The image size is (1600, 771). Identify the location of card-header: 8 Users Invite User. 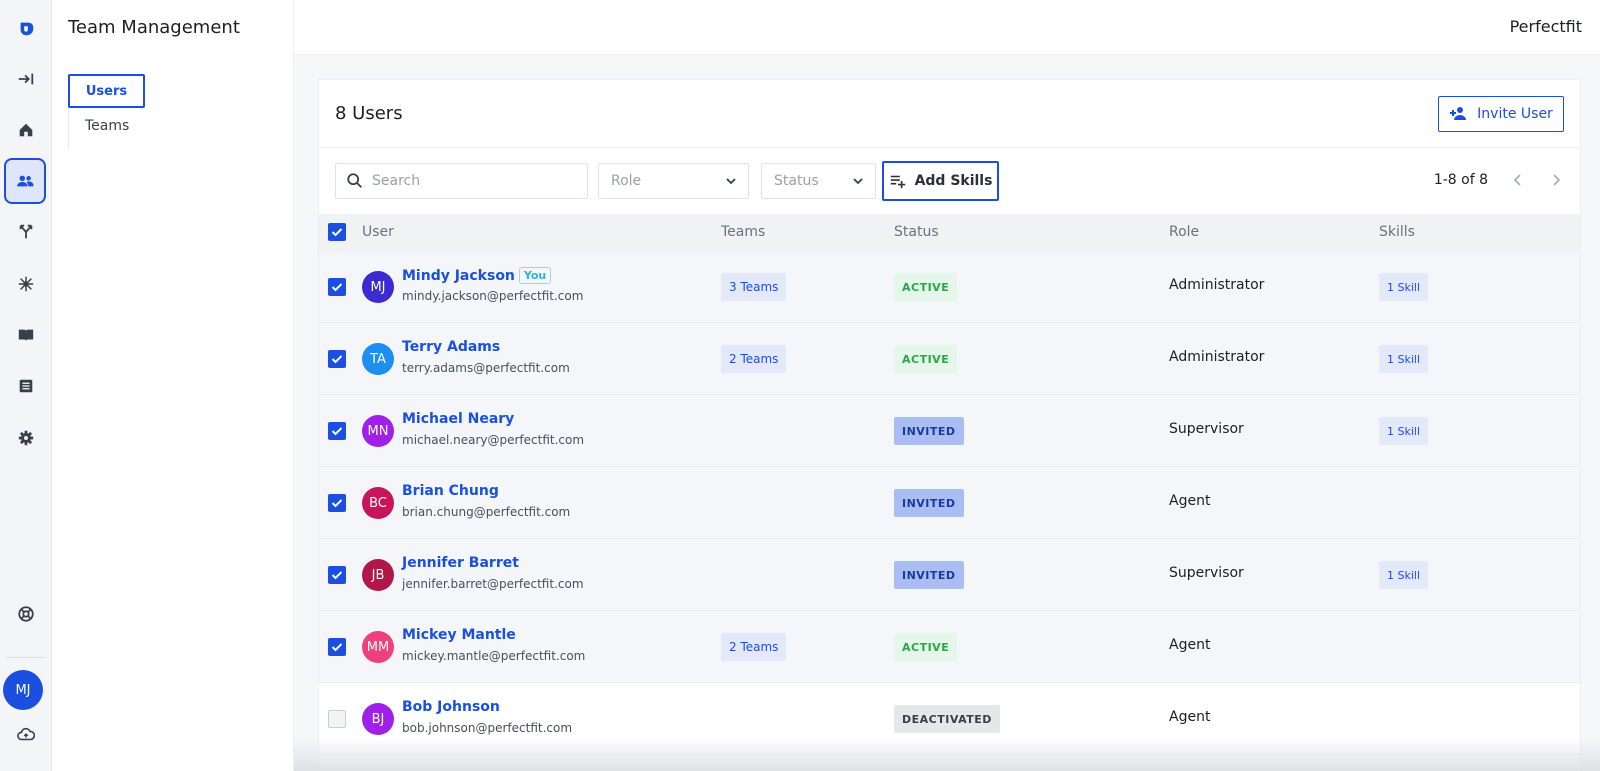
(949, 114).